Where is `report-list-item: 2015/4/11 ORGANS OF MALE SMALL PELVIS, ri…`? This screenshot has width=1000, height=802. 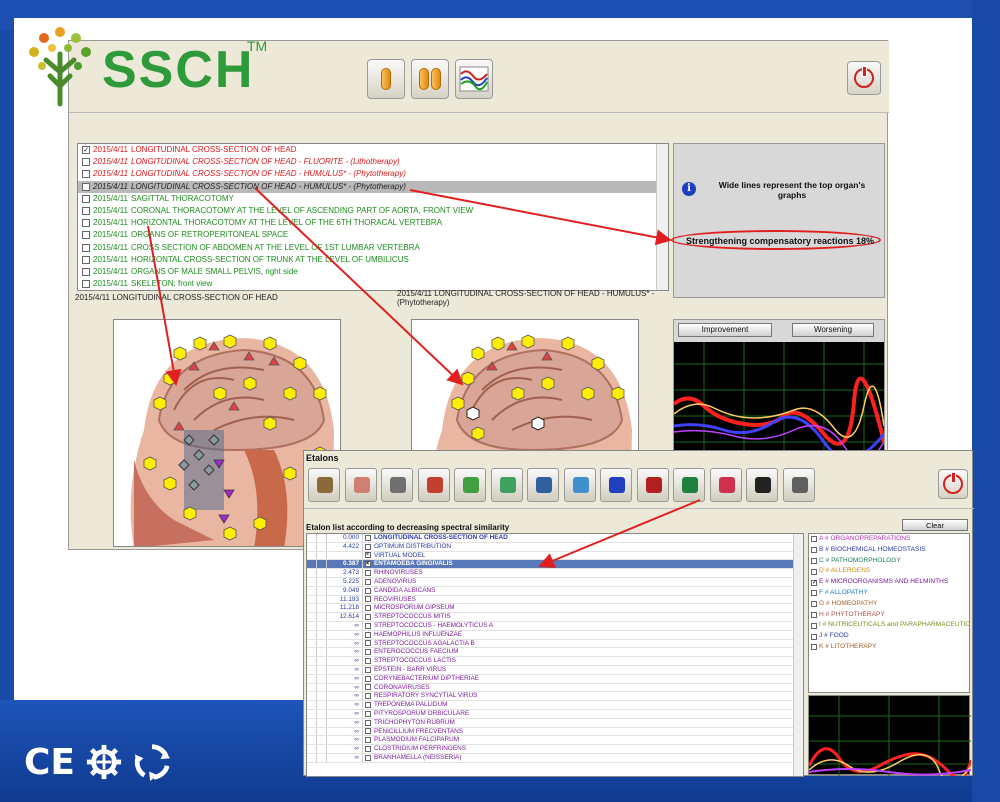
report-list-item: 2015/4/11 ORGANS OF MALE SMALL PELVIS, ri… is located at coordinates (373, 272).